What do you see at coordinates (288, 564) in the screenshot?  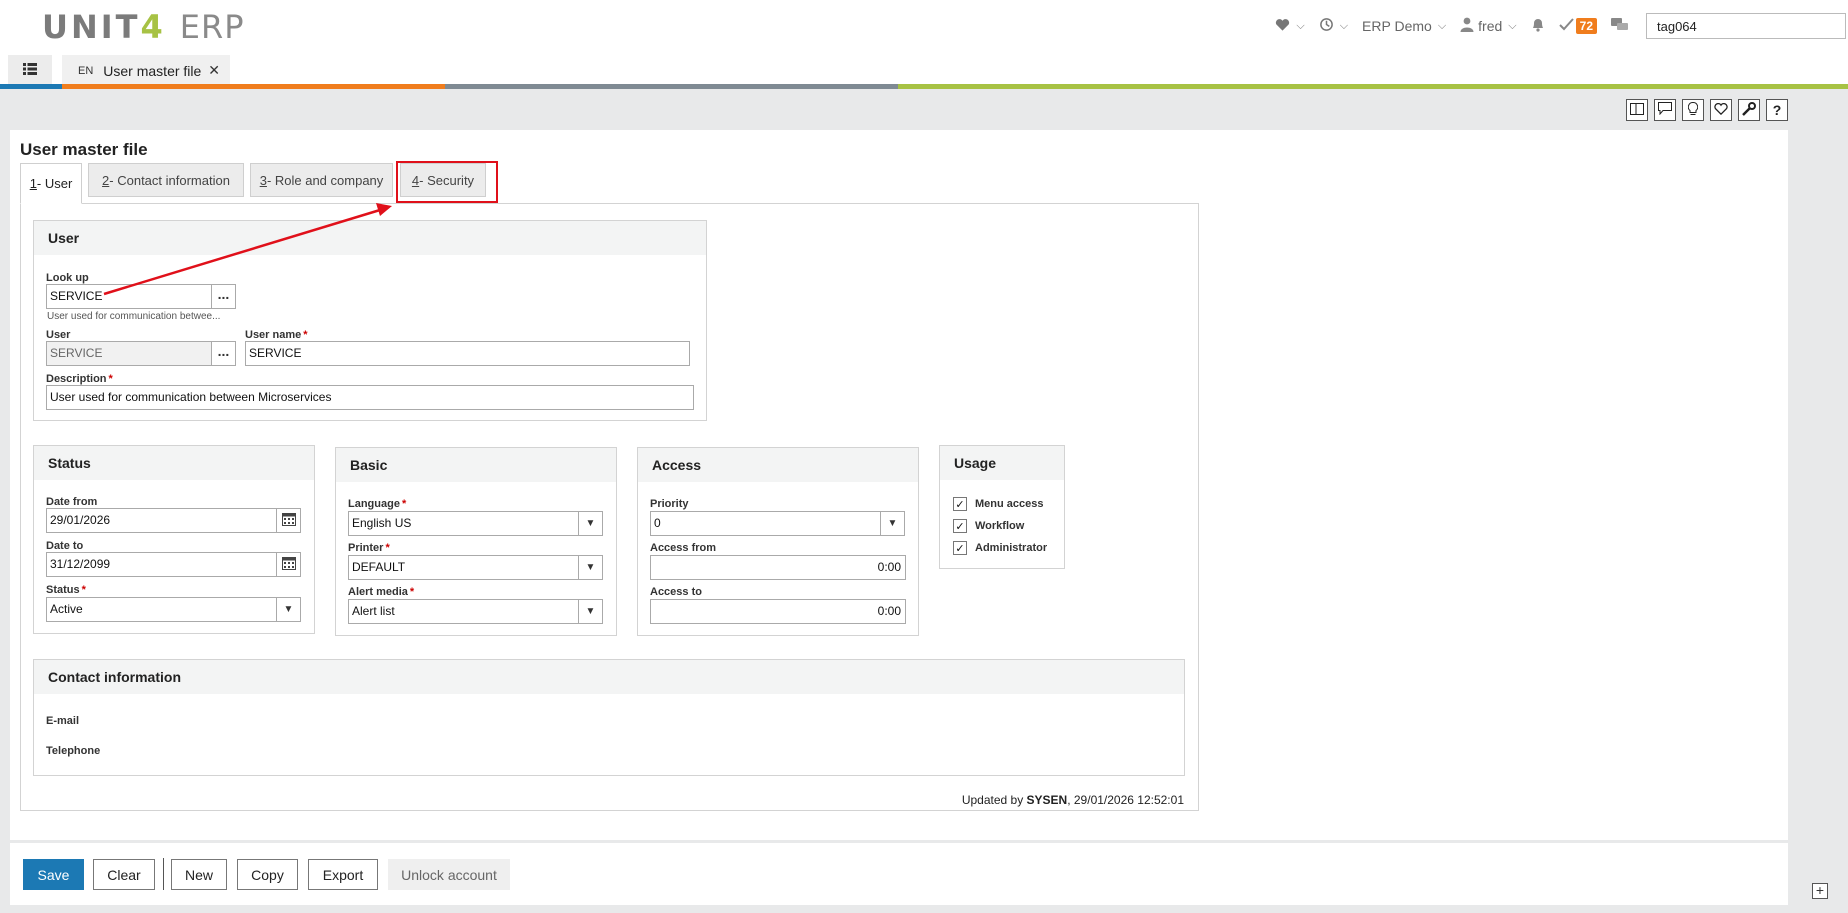 I see `date-to-calendar-button` at bounding box center [288, 564].